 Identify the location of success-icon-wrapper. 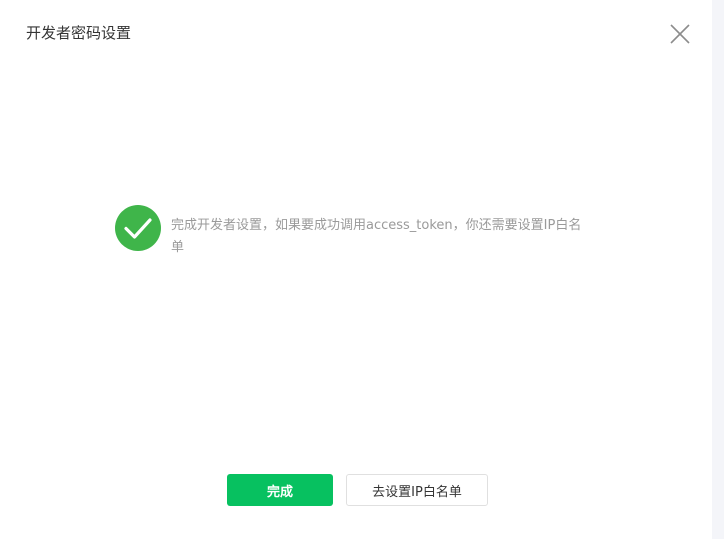
(138, 228).